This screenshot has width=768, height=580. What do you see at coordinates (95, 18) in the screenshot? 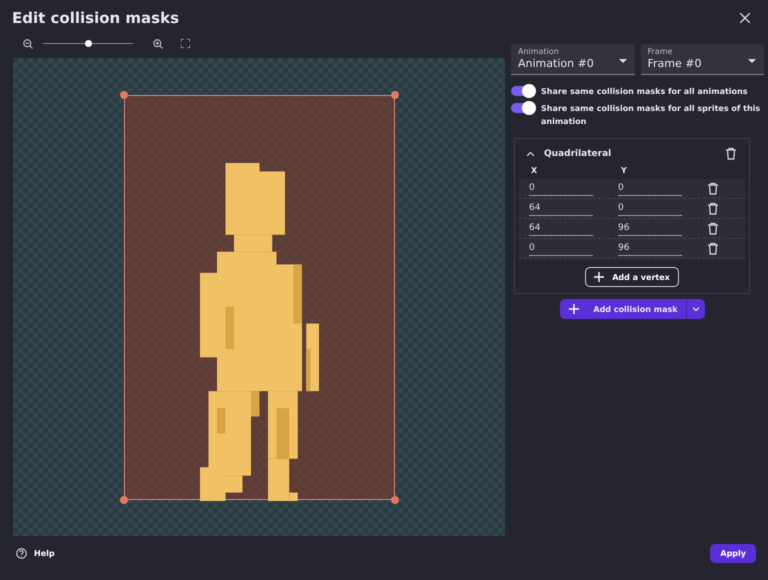
I see `dialog-title: Edit collision masks` at bounding box center [95, 18].